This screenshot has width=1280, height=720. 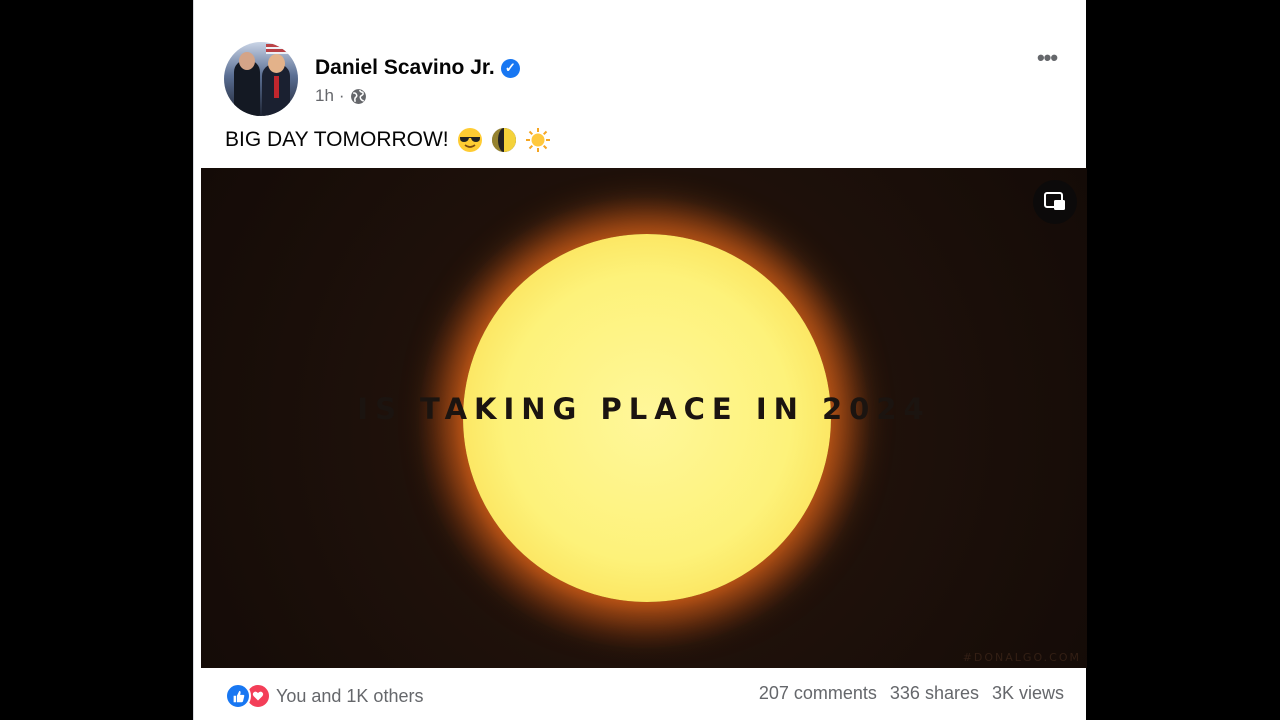 I want to click on more-options-button: •••, so click(x=1047, y=58).